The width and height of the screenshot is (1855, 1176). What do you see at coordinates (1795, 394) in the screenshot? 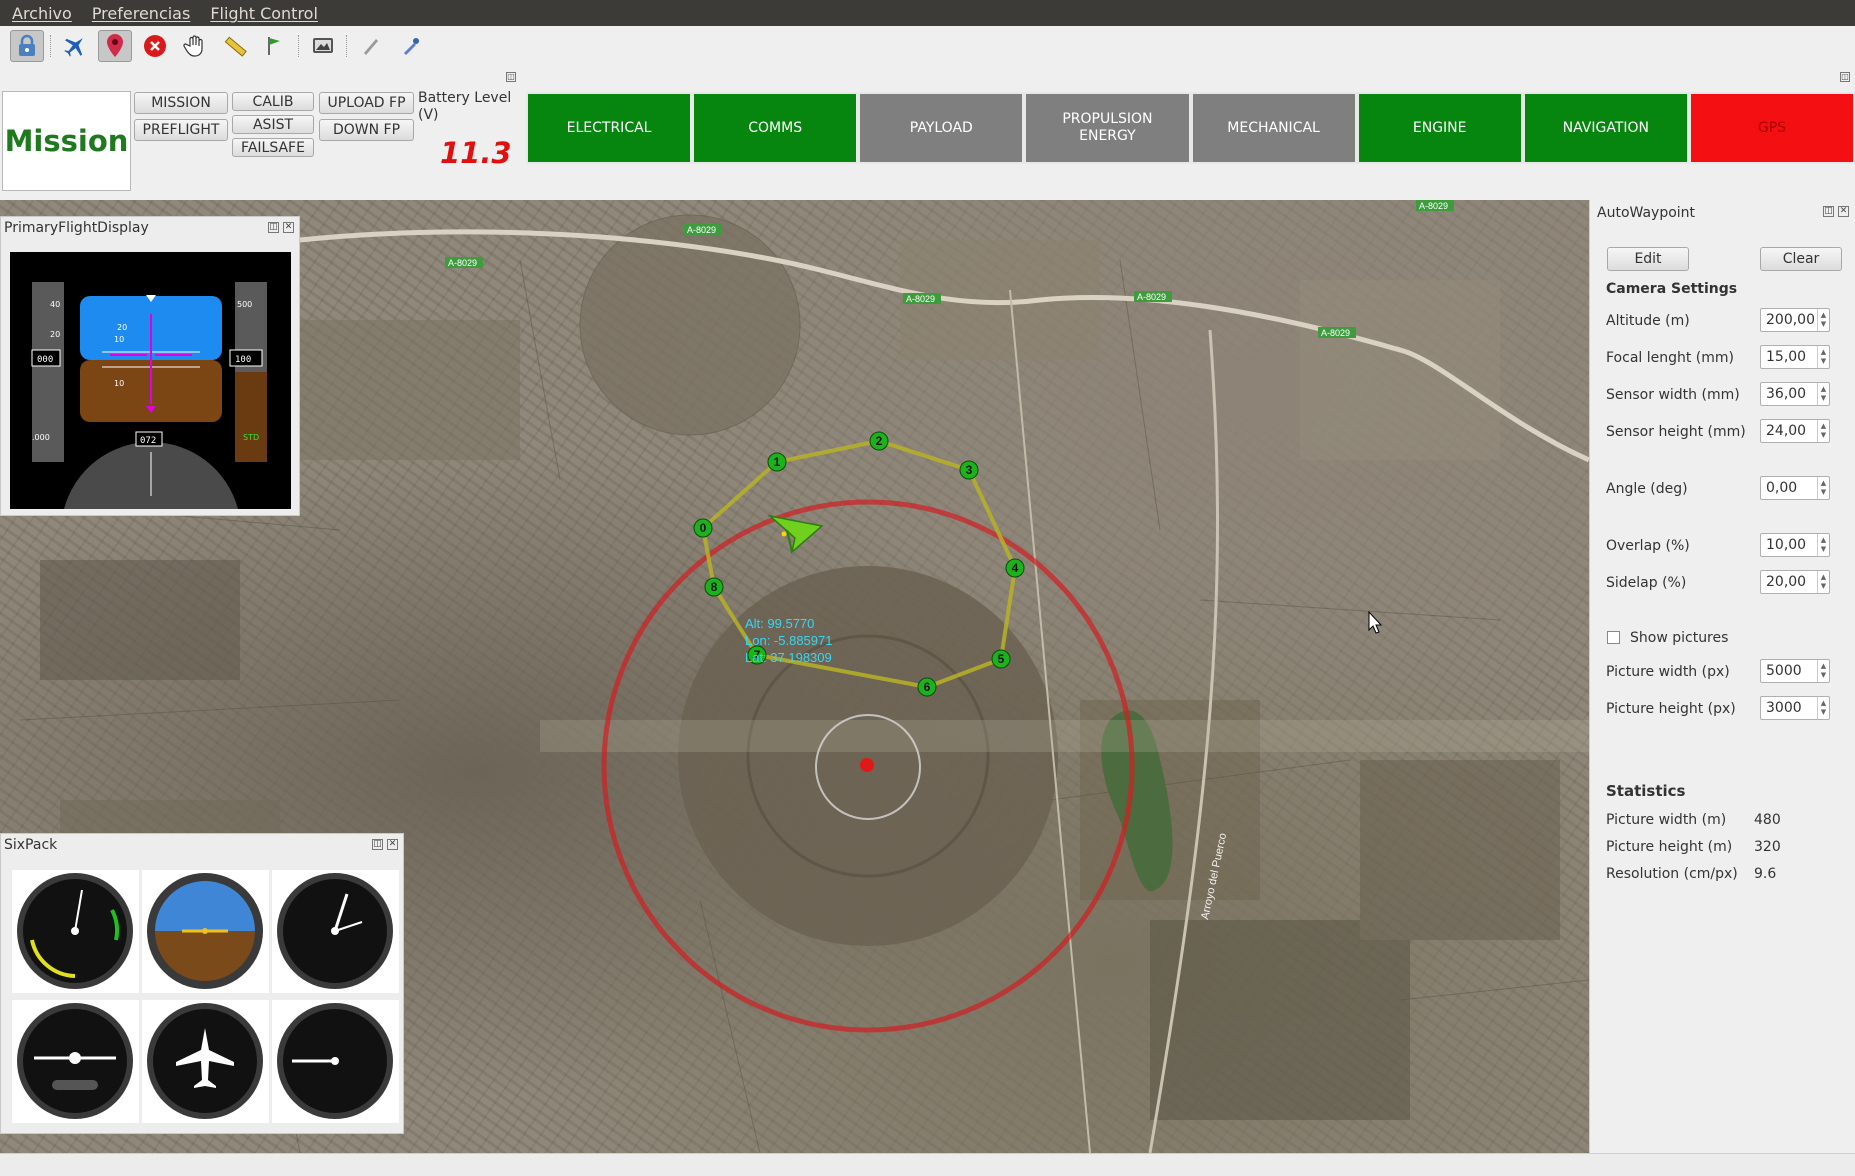
I see `sensor-width-input: 36,00 ▲ ▼` at bounding box center [1795, 394].